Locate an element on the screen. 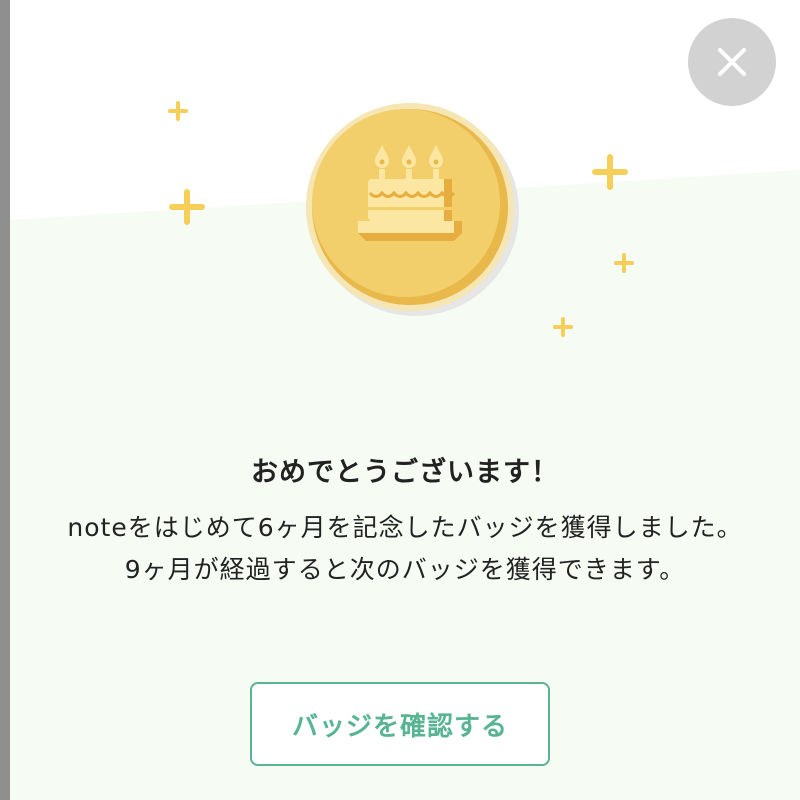  close-button is located at coordinates (732, 62).